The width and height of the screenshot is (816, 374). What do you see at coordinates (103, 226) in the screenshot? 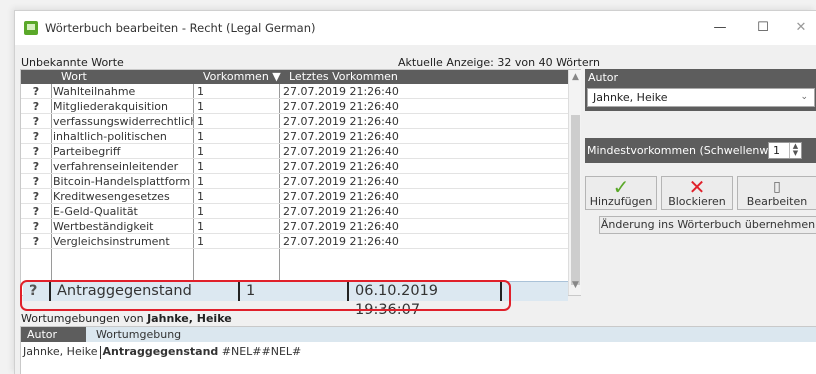
I see `word-cell: Wertbeständigkeit` at bounding box center [103, 226].